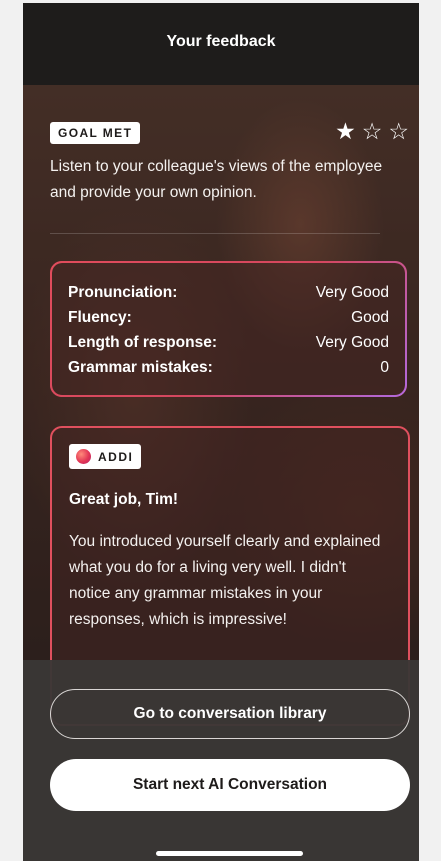  What do you see at coordinates (228, 342) in the screenshot?
I see `score-row: Length of response: Very Good` at bounding box center [228, 342].